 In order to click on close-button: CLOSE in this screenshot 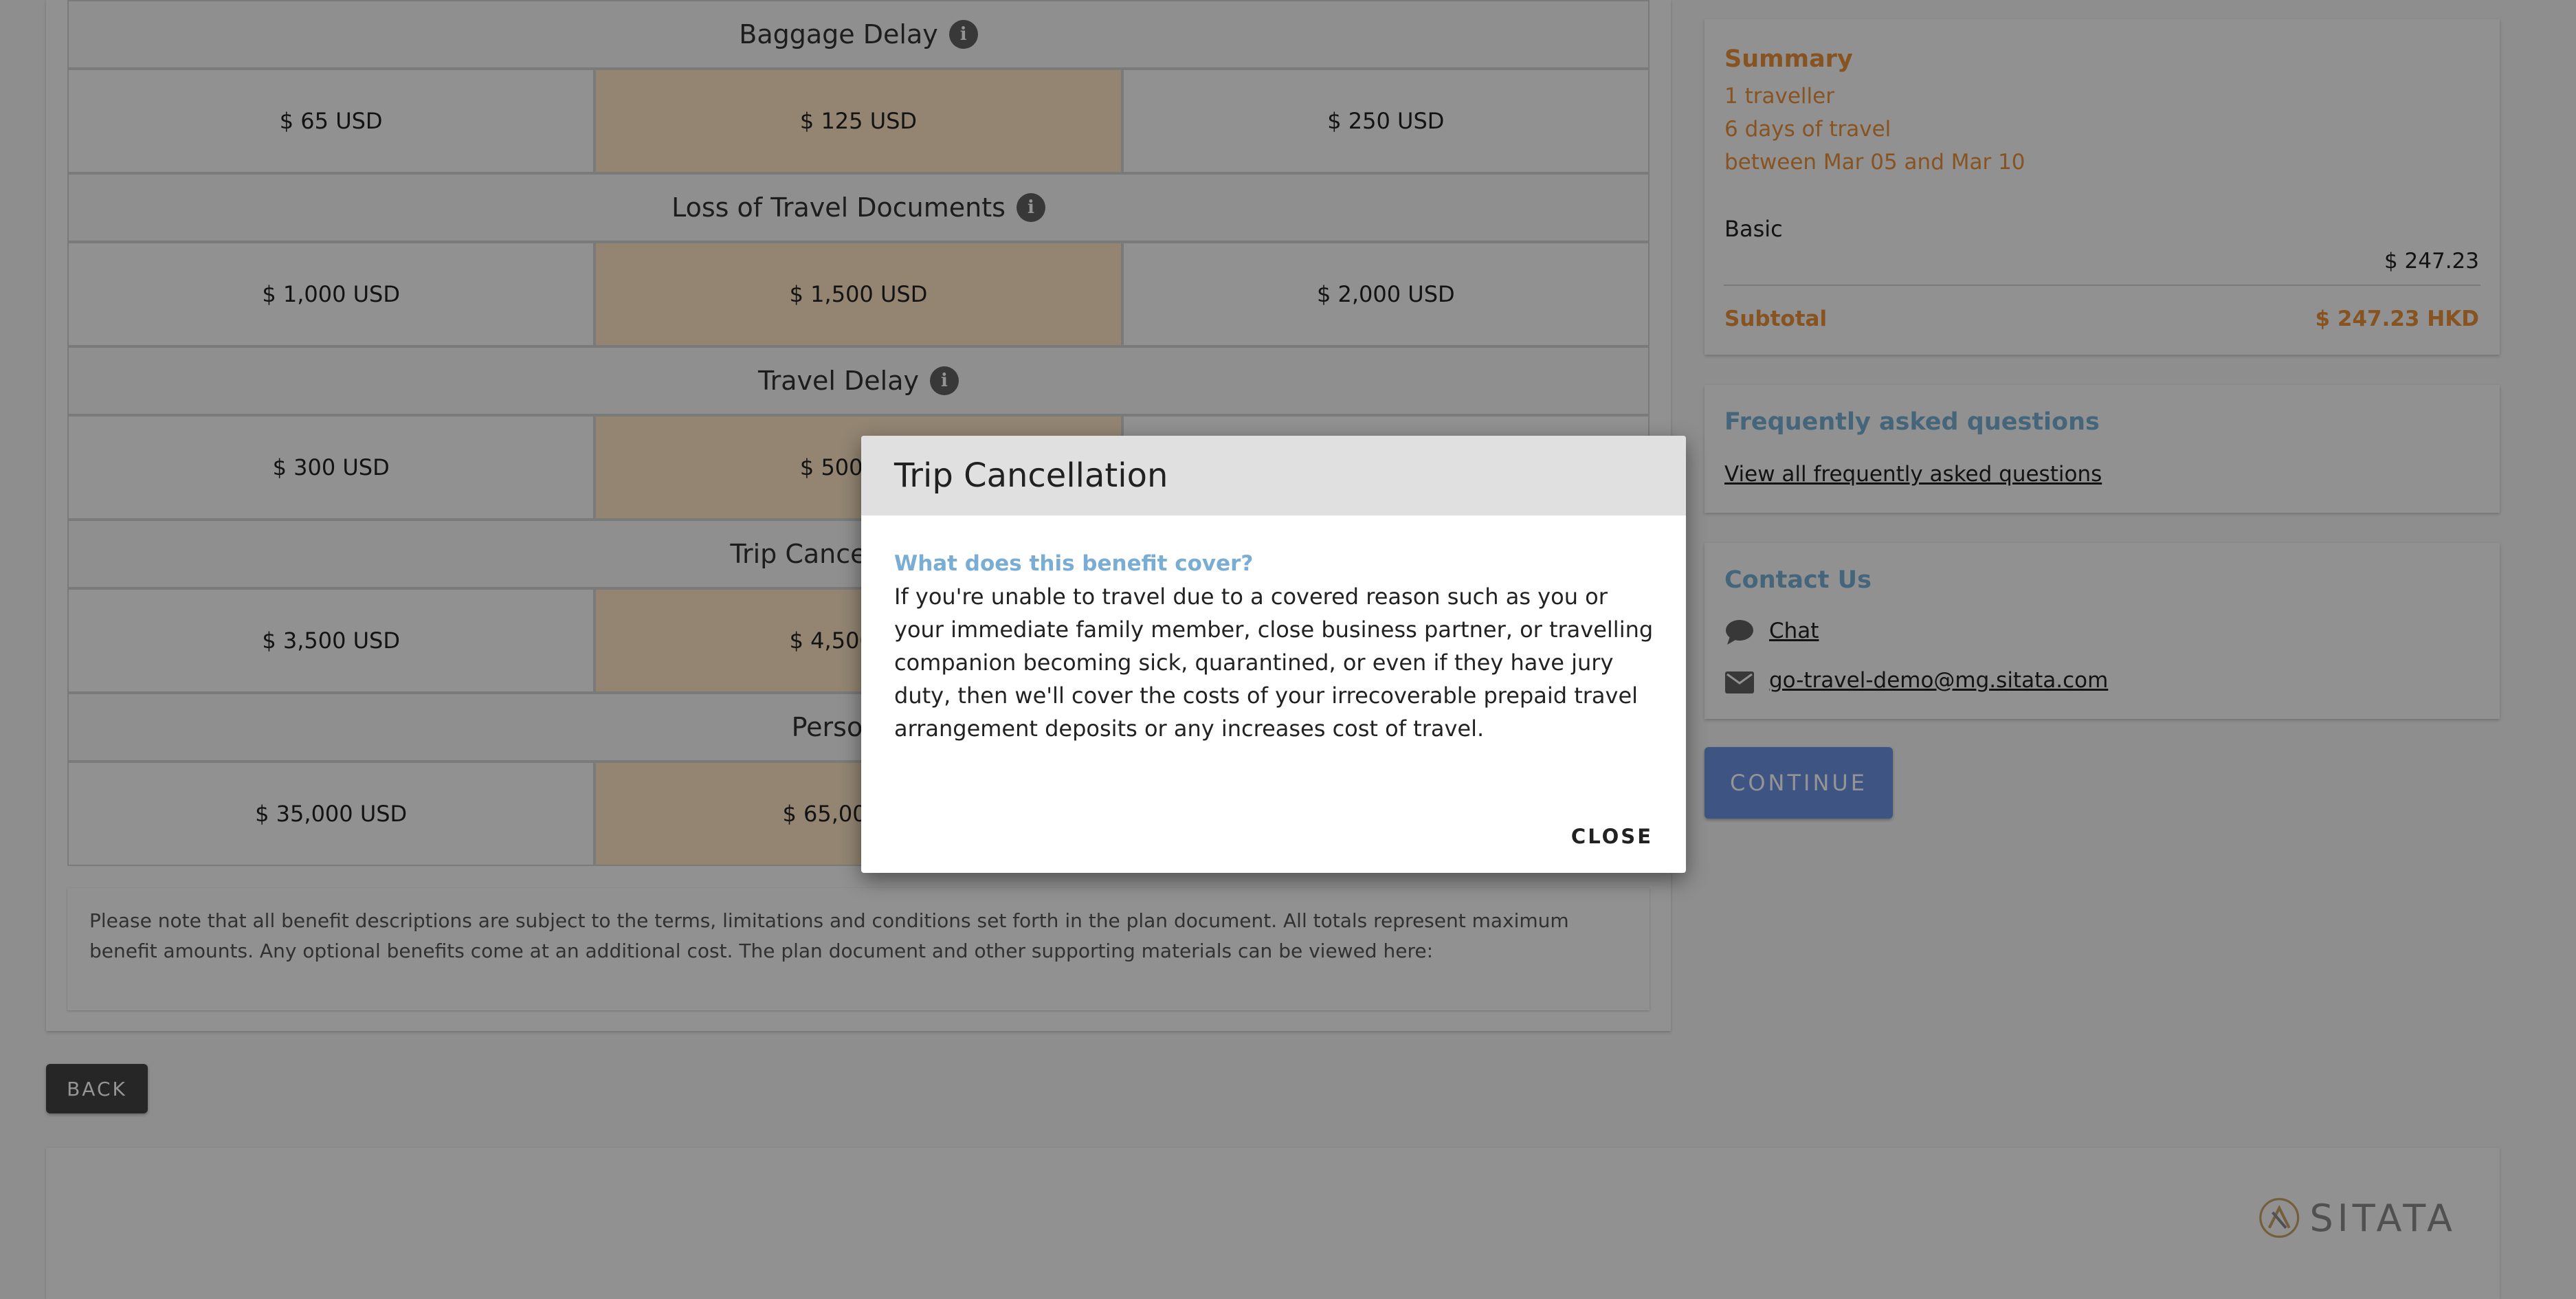, I will do `click(1612, 836)`.